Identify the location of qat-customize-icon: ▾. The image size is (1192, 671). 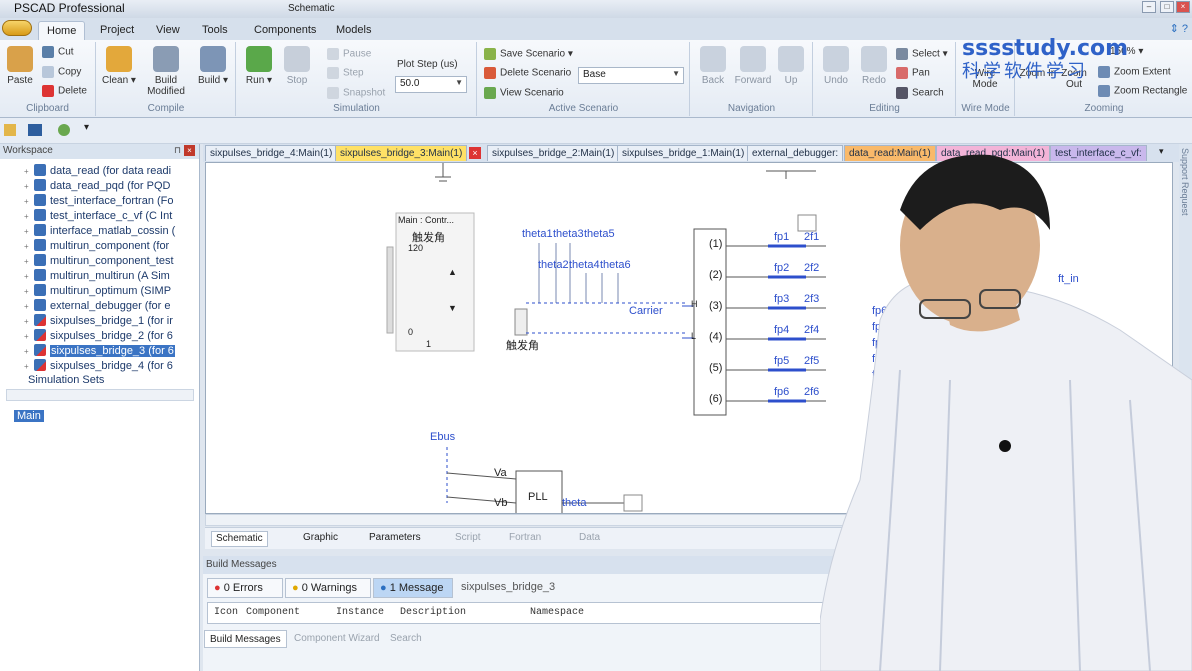
(86, 127).